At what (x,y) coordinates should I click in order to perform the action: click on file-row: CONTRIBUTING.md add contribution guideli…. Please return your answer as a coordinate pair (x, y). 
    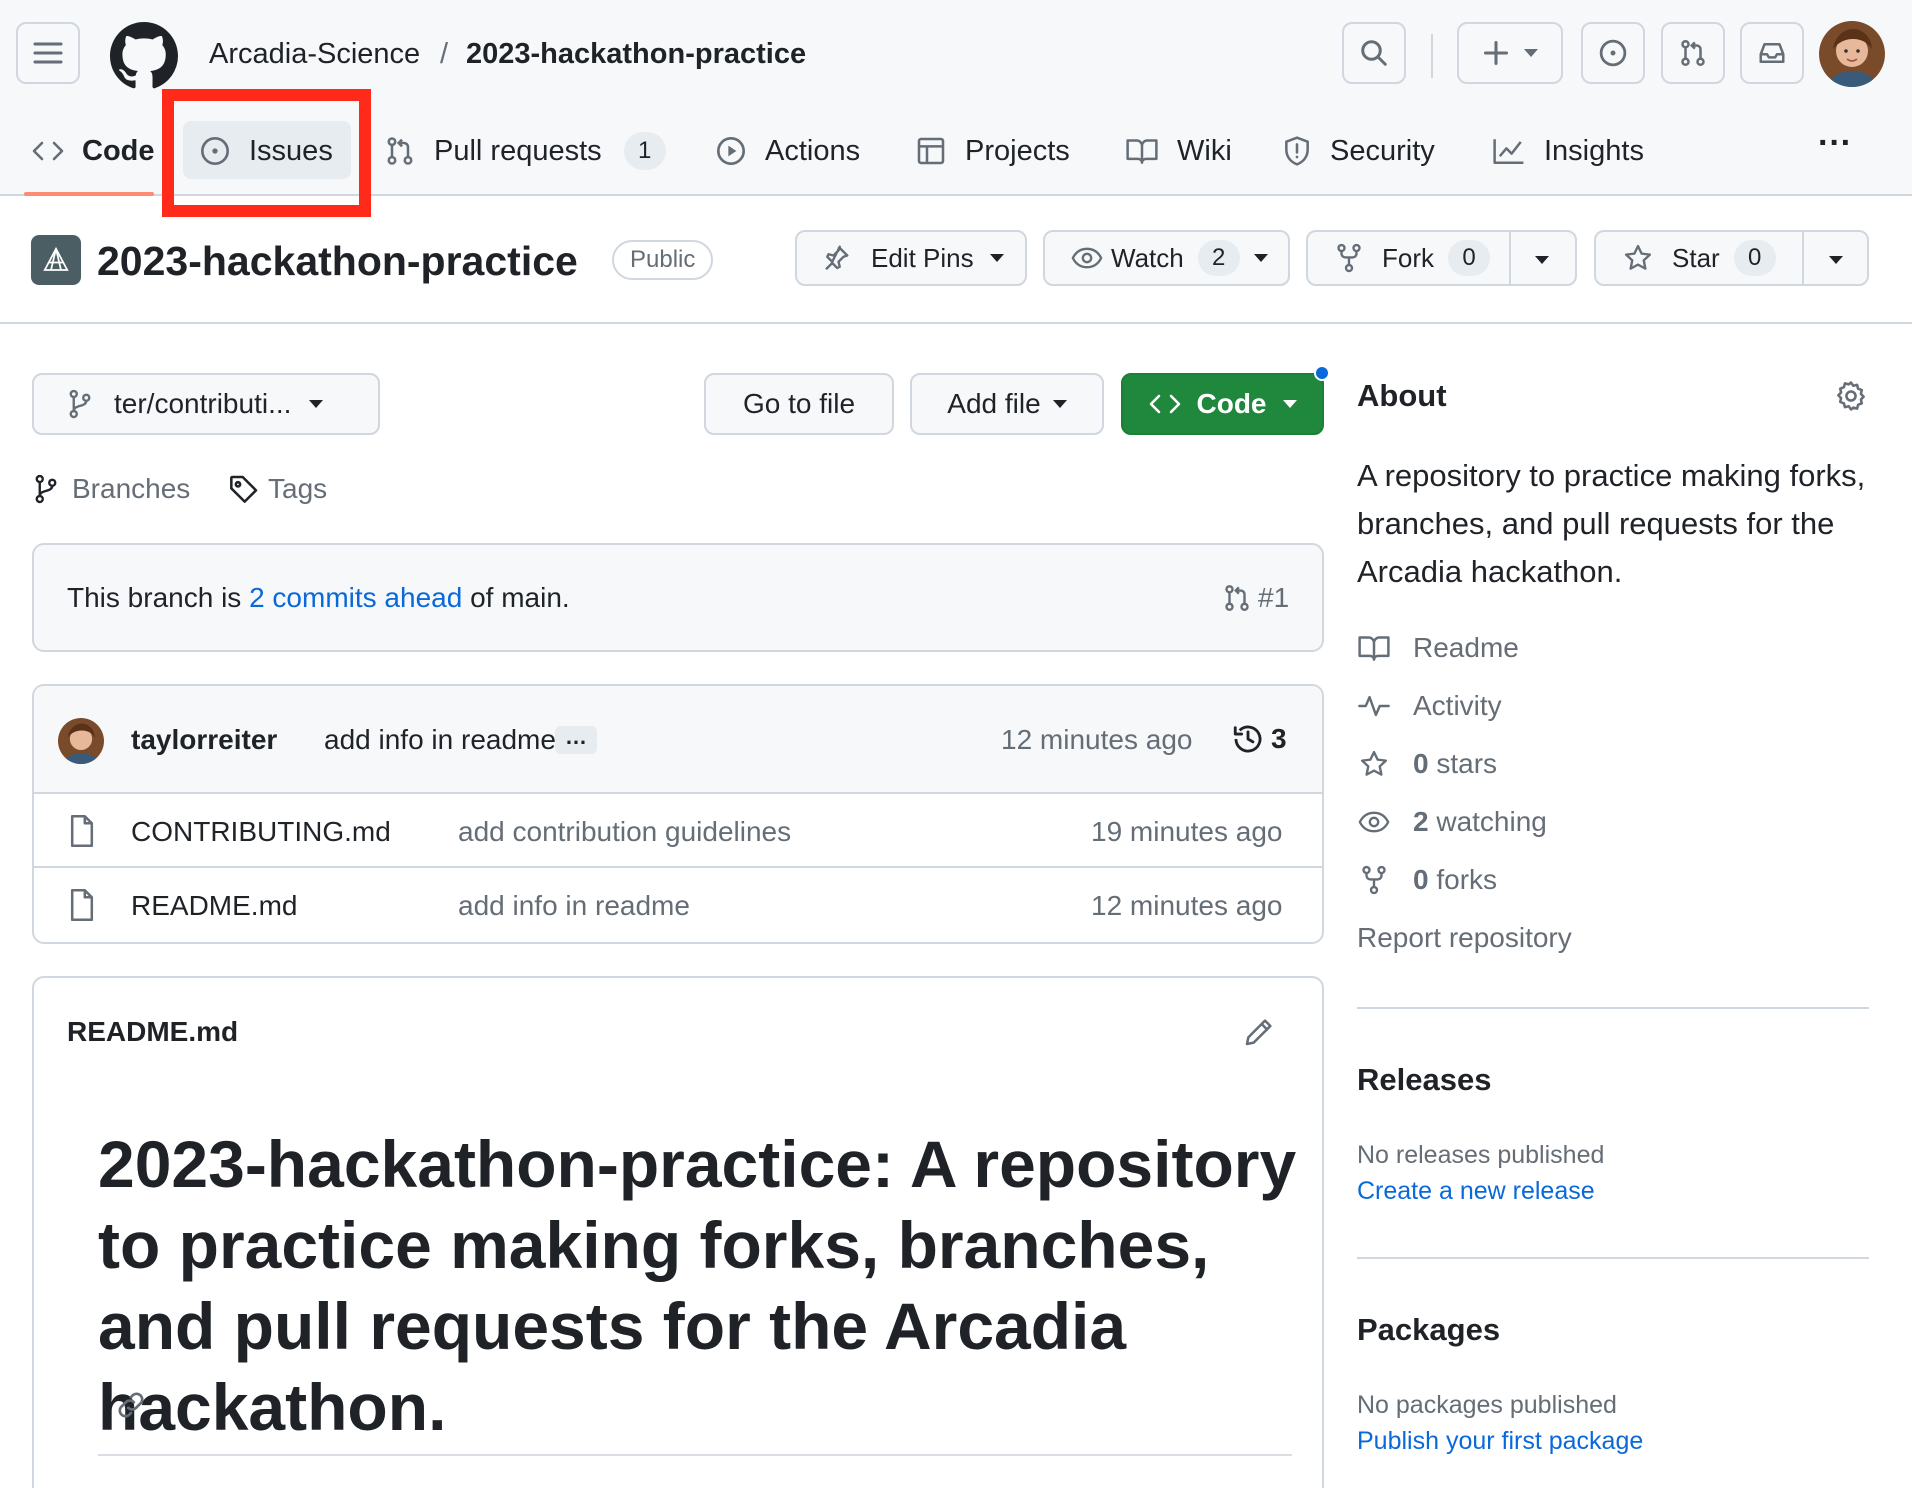
    Looking at the image, I should click on (678, 831).